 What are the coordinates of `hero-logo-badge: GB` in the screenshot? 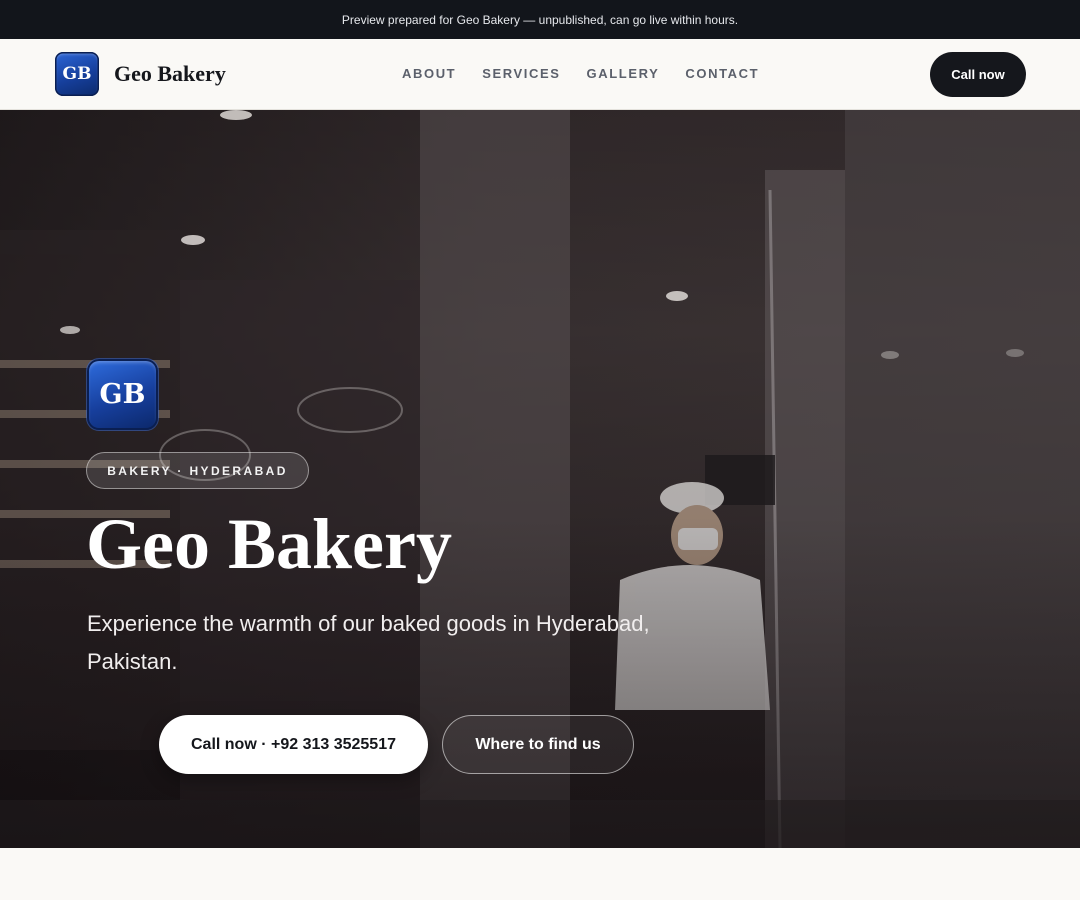 It's located at (122, 394).